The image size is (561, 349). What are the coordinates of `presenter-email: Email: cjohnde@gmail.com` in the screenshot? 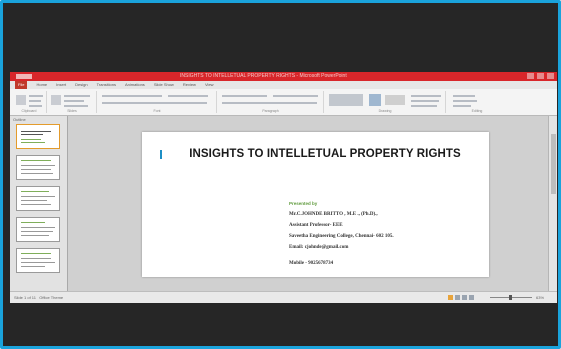 It's located at (319, 247).